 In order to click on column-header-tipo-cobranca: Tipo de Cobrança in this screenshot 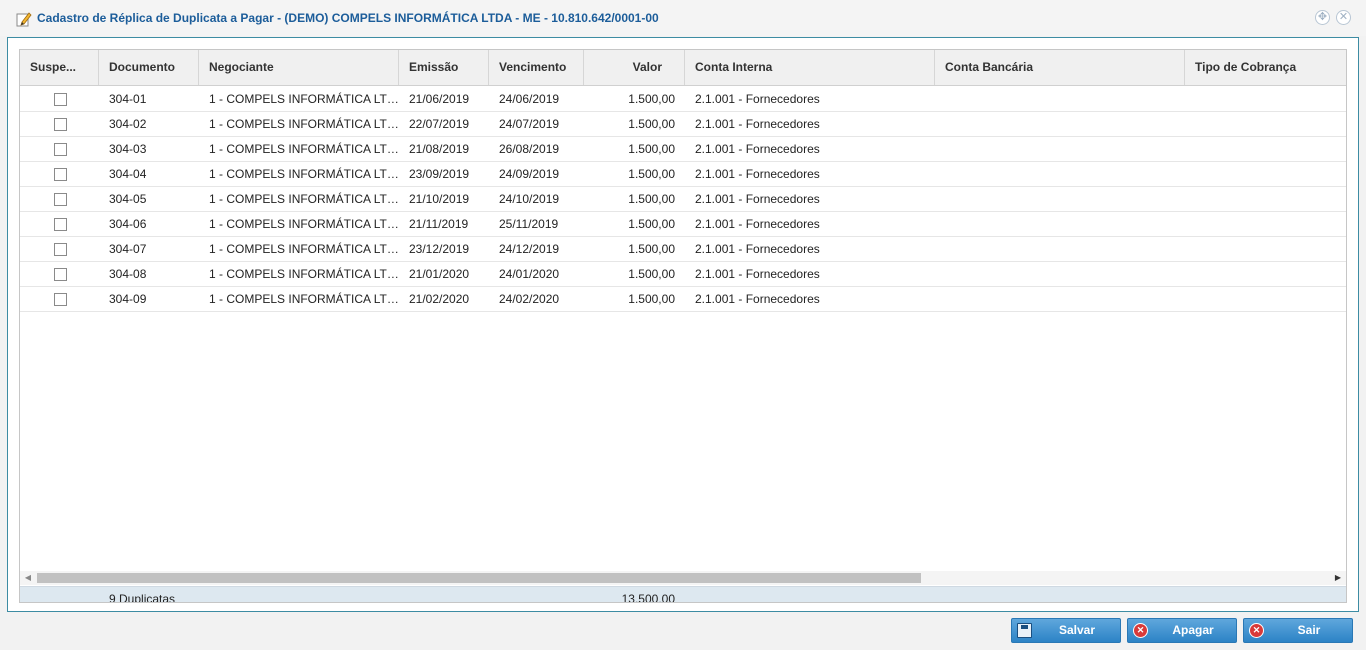, I will do `click(1265, 67)`.